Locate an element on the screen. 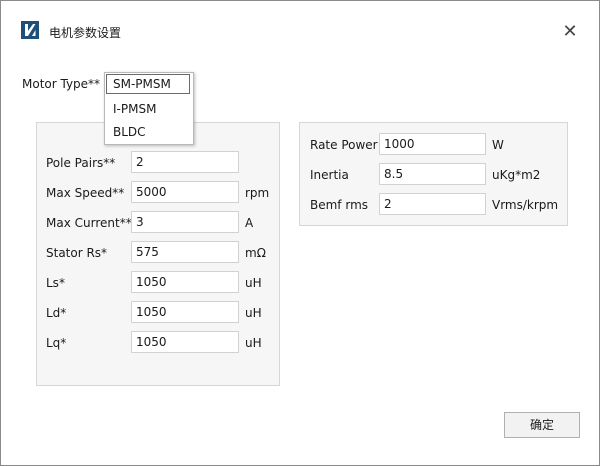  lq-label: Lq* is located at coordinates (56, 343).